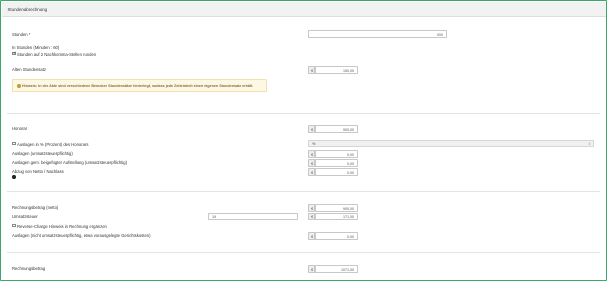 The height and width of the screenshot is (281, 607). What do you see at coordinates (336, 163) in the screenshot?
I see `expenses-reserve-input: 0,00` at bounding box center [336, 163].